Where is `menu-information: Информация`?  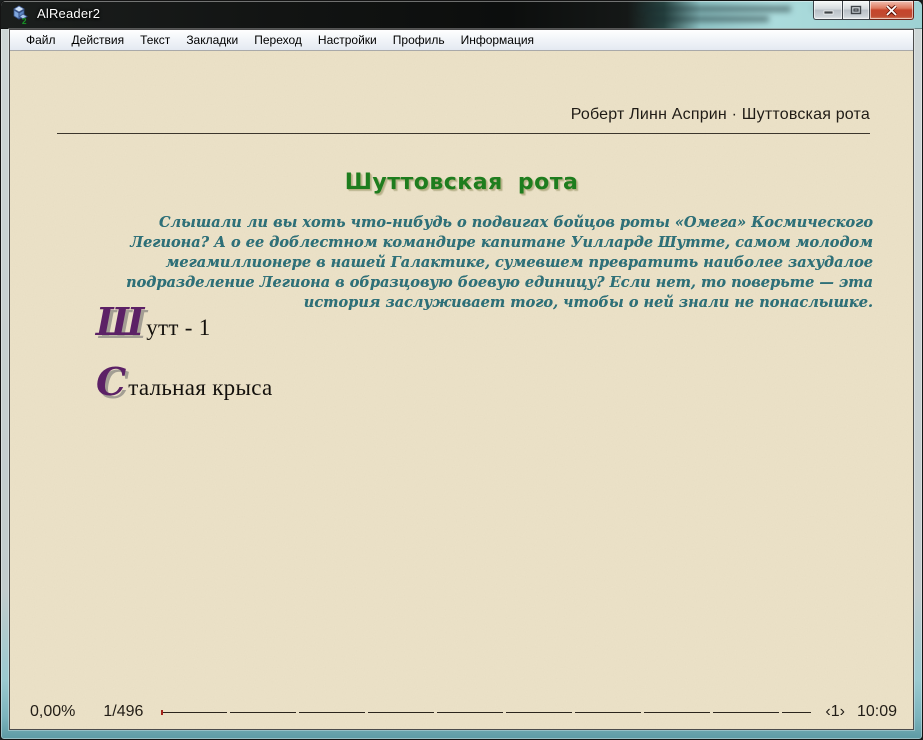
menu-information: Информация is located at coordinates (497, 40).